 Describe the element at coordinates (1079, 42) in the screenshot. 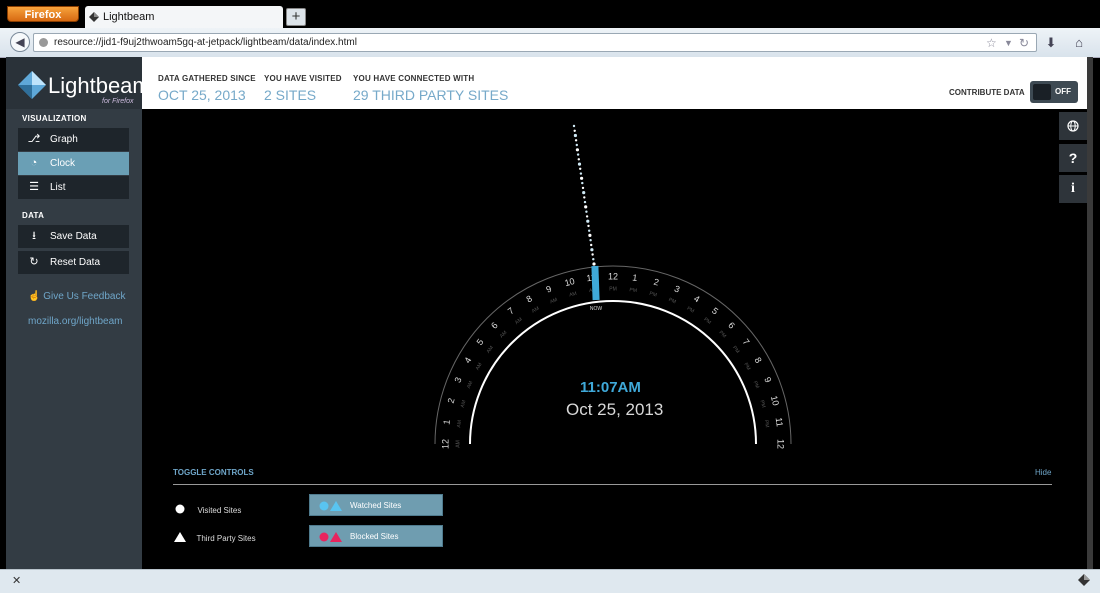

I see `home-icon: ⌂` at that location.